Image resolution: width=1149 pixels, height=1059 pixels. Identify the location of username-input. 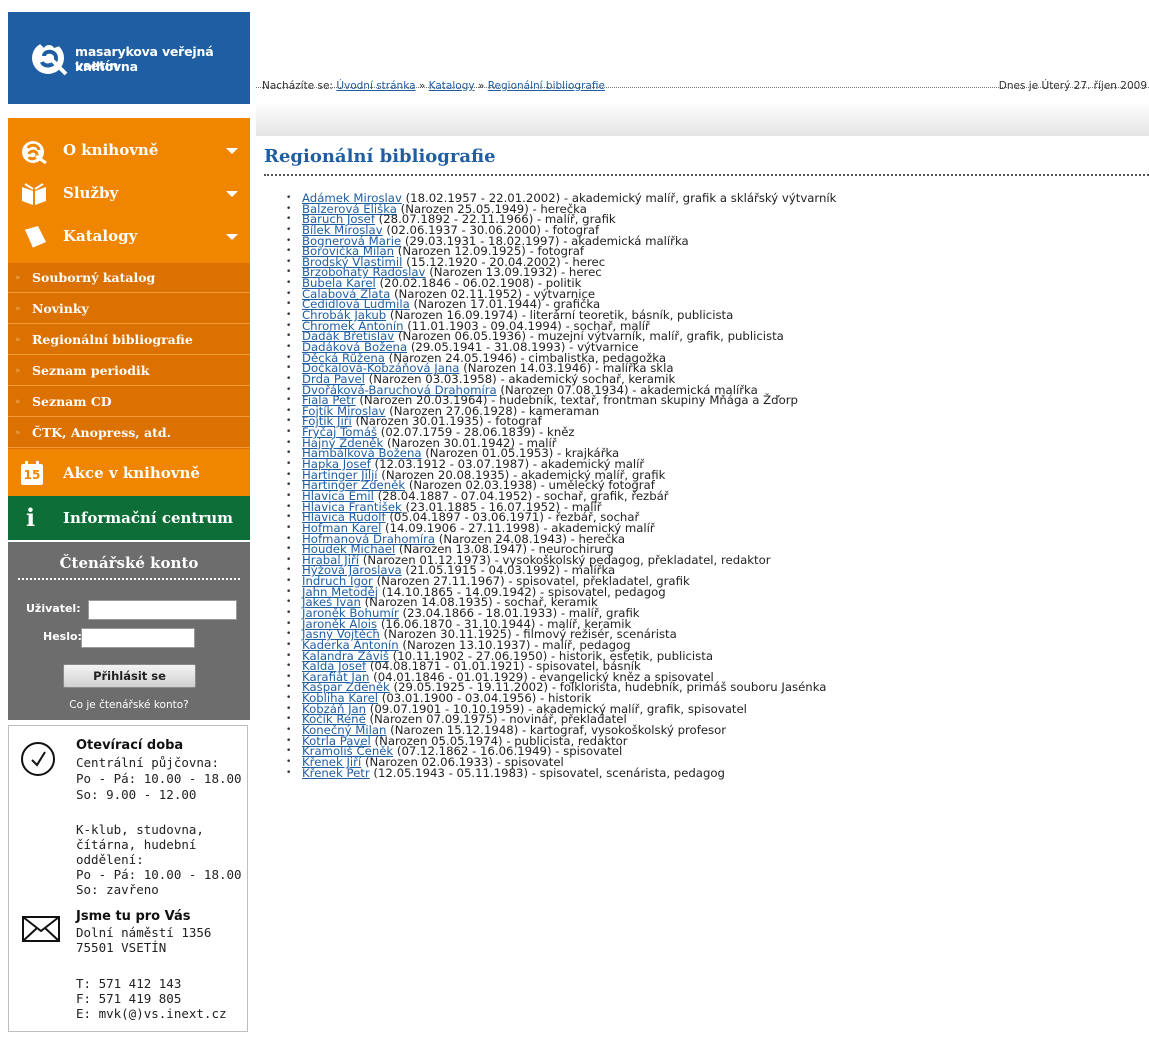
(162, 610).